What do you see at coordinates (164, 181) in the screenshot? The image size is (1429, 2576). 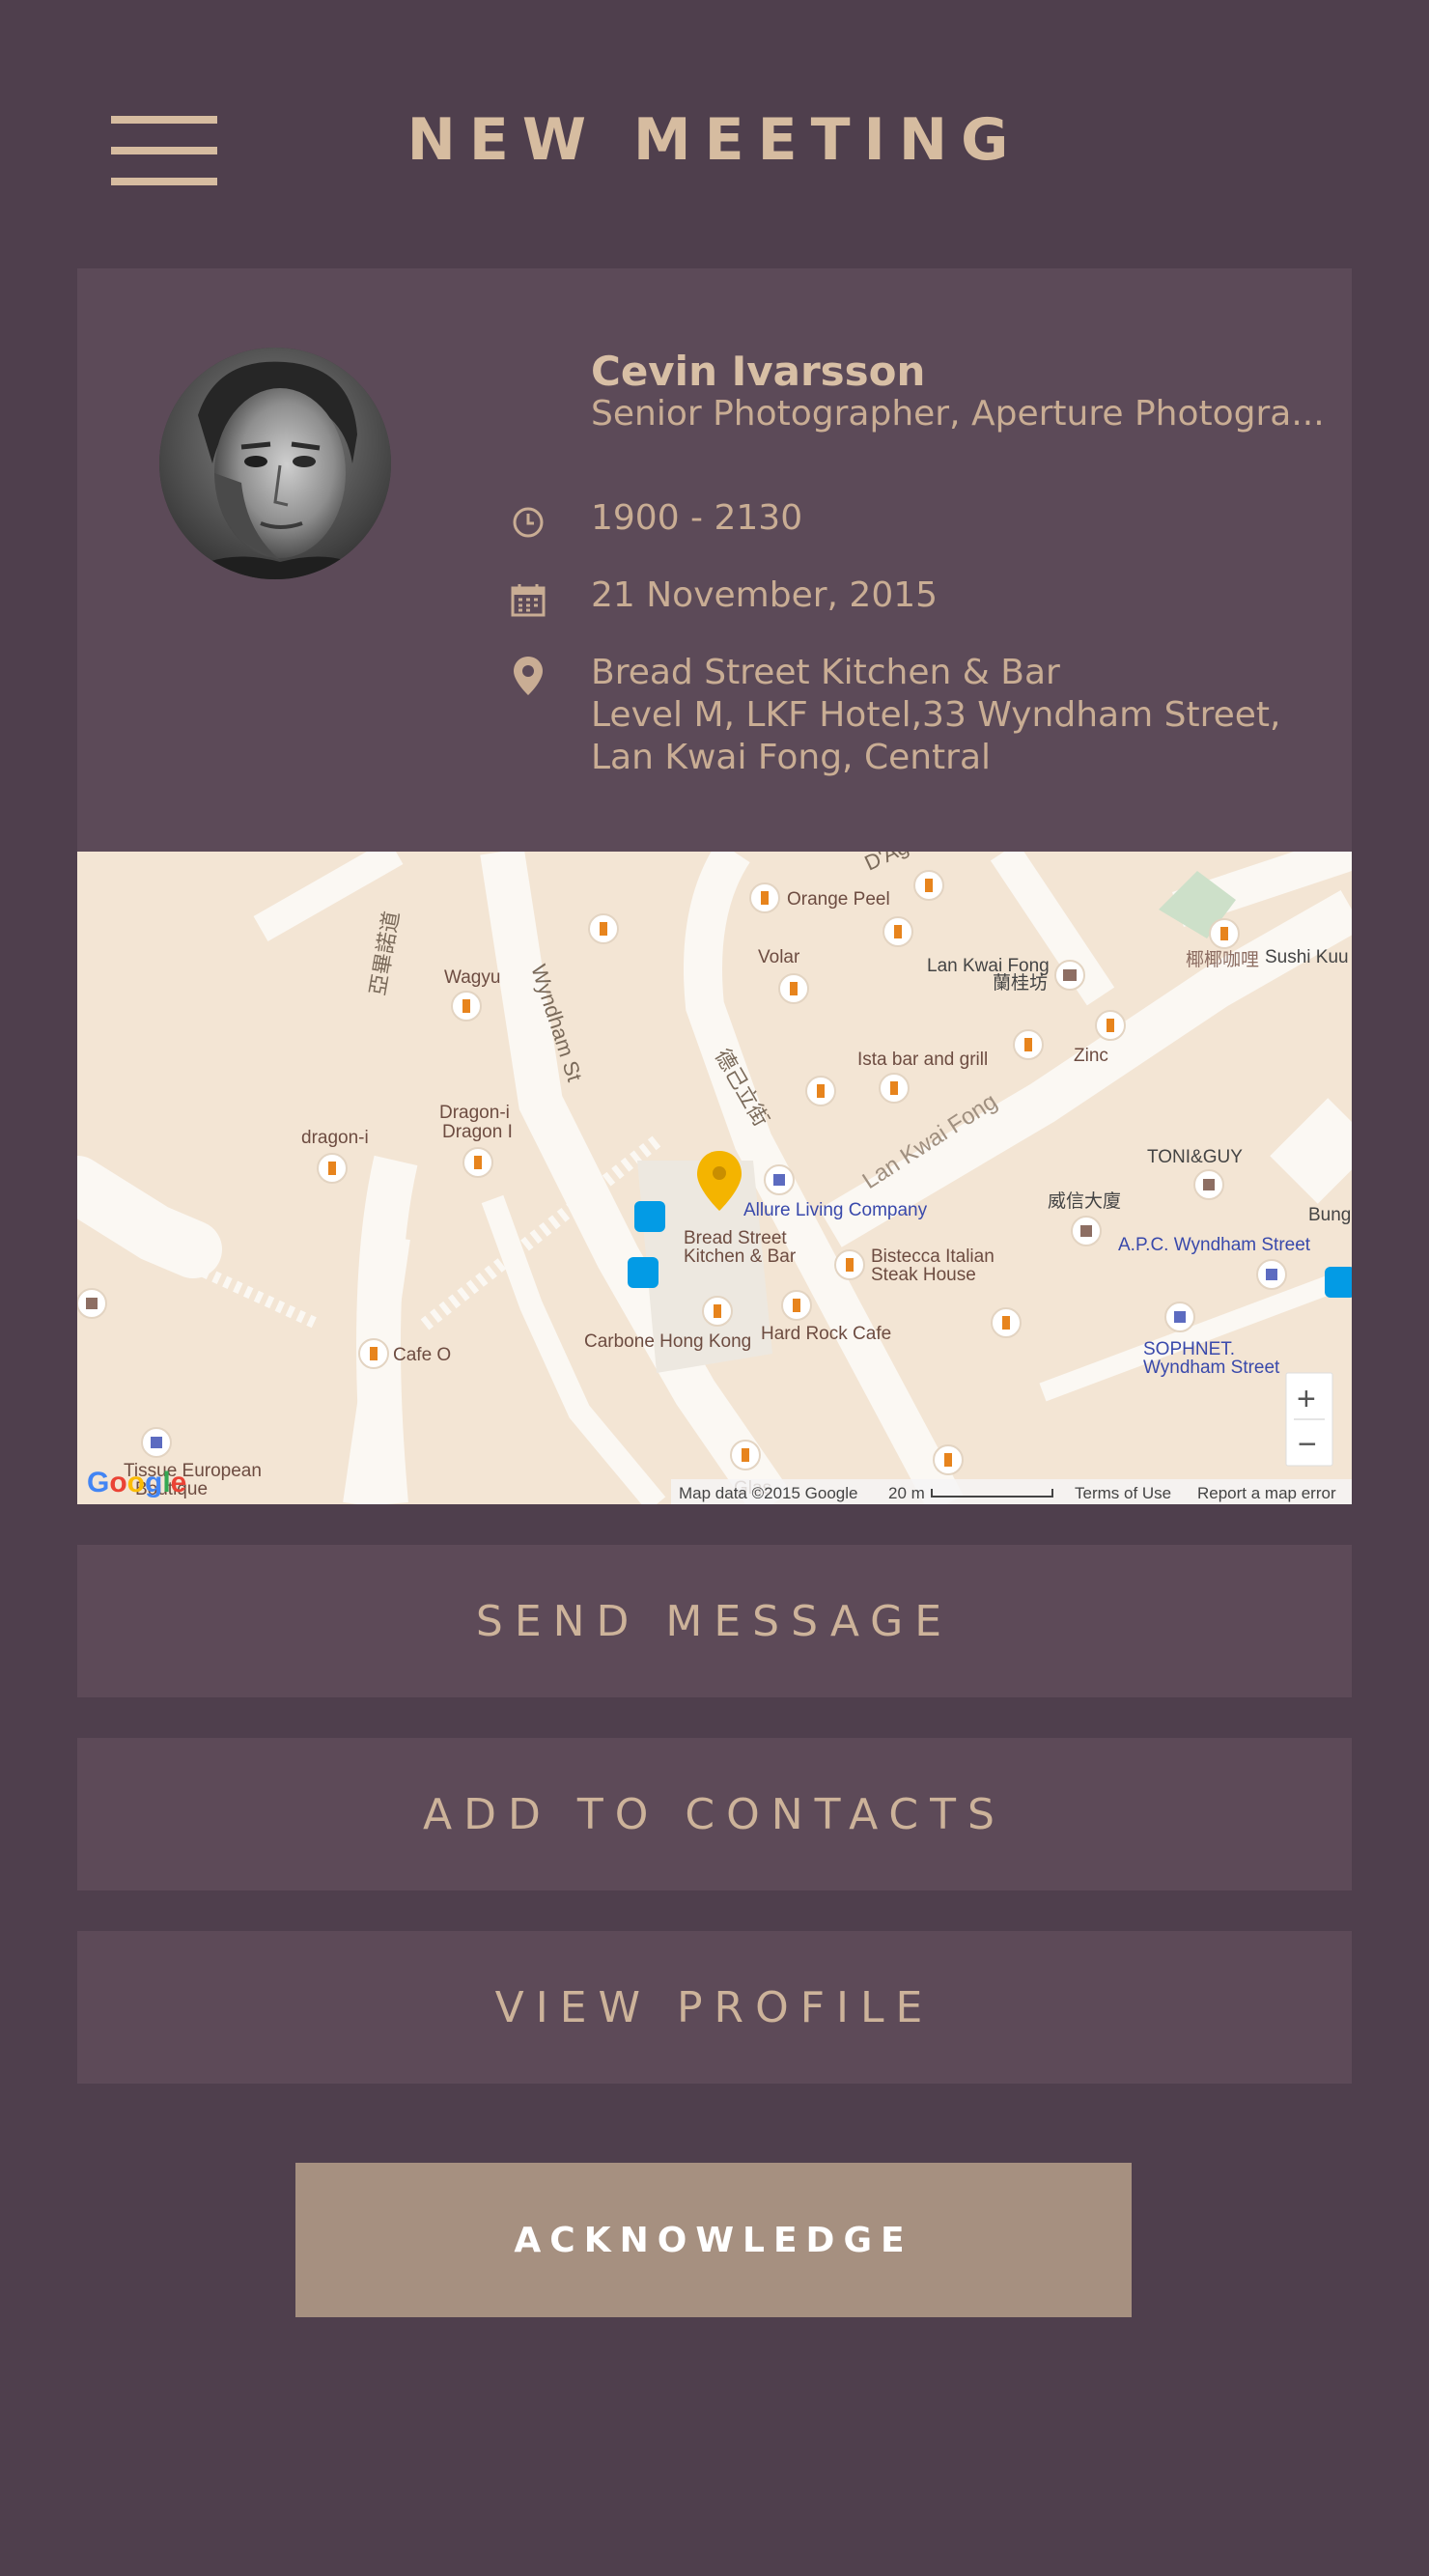 I see `menu-bar` at bounding box center [164, 181].